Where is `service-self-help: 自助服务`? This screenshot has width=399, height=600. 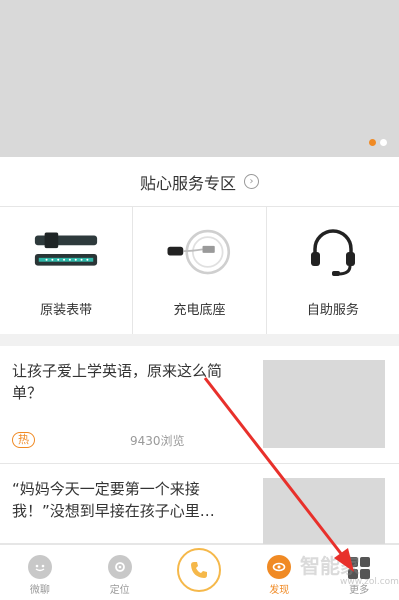 service-self-help: 自助服务 is located at coordinates (333, 270).